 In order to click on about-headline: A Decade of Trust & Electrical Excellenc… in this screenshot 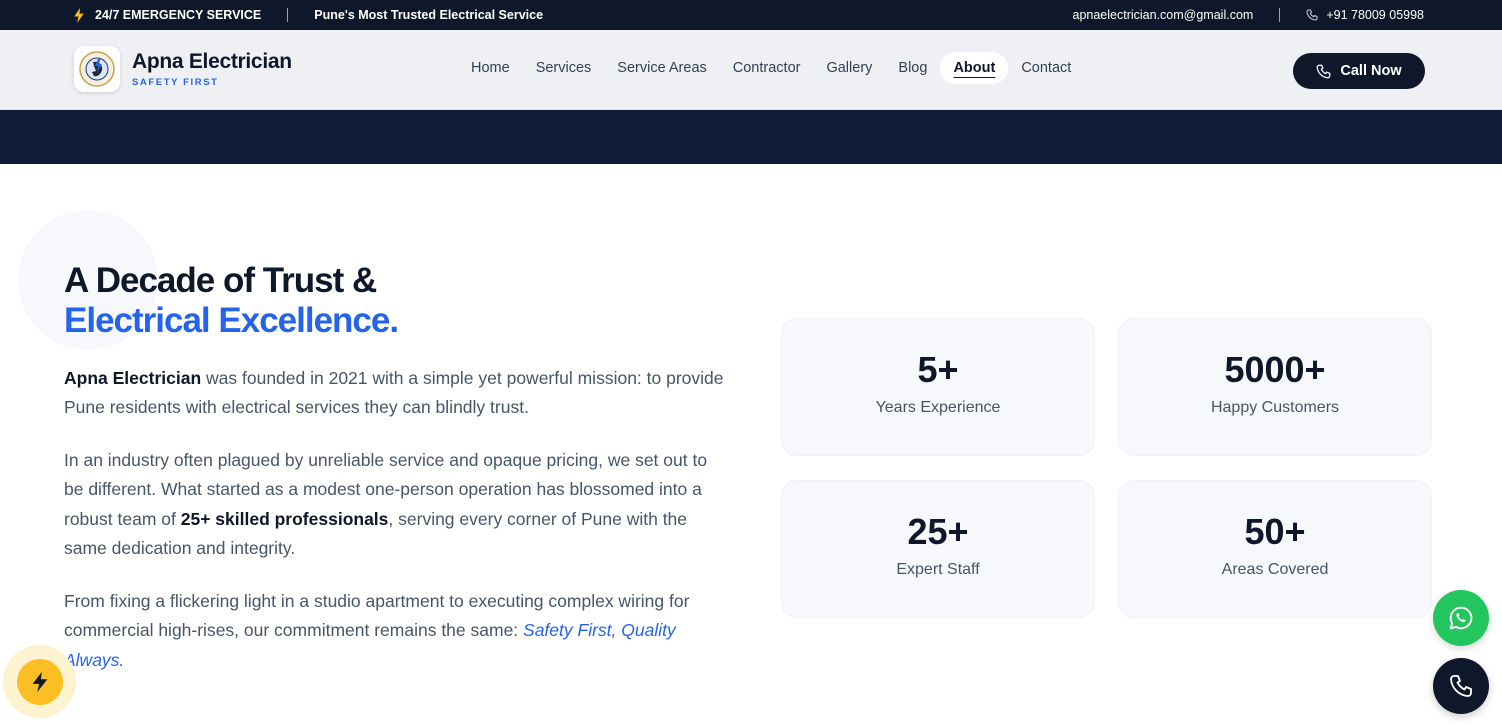, I will do `click(231, 301)`.